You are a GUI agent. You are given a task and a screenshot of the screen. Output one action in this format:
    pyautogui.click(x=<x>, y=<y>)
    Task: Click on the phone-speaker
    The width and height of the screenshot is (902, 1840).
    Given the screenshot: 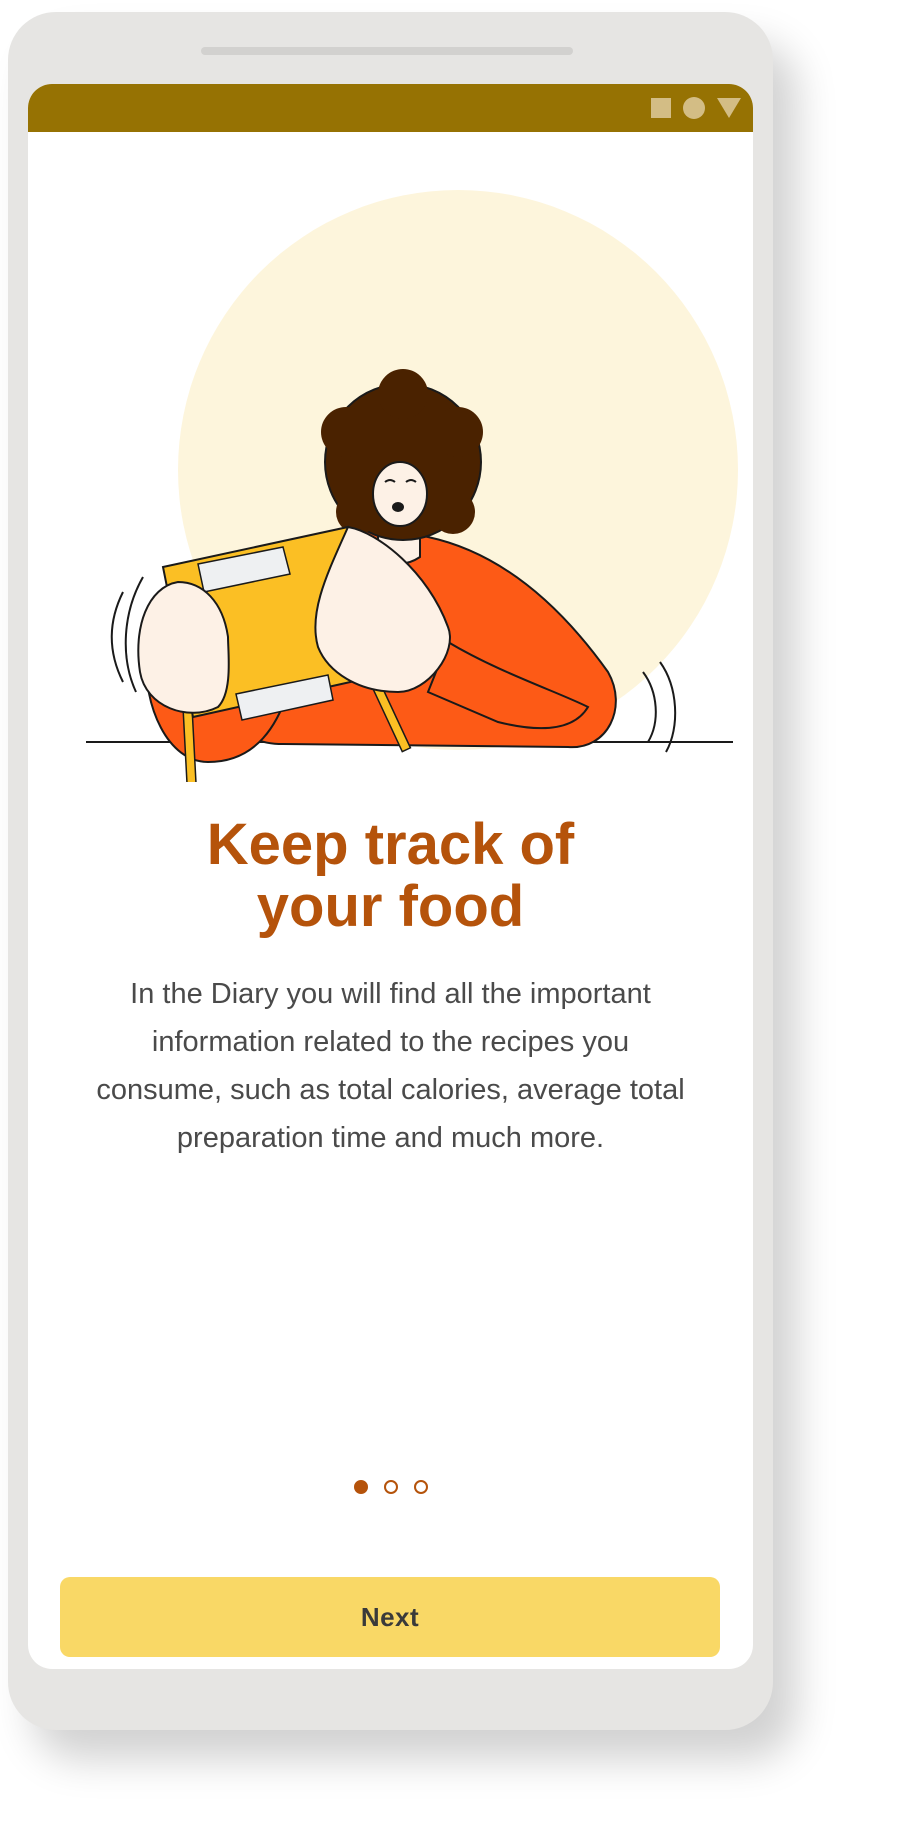 What is the action you would take?
    pyautogui.click(x=387, y=51)
    